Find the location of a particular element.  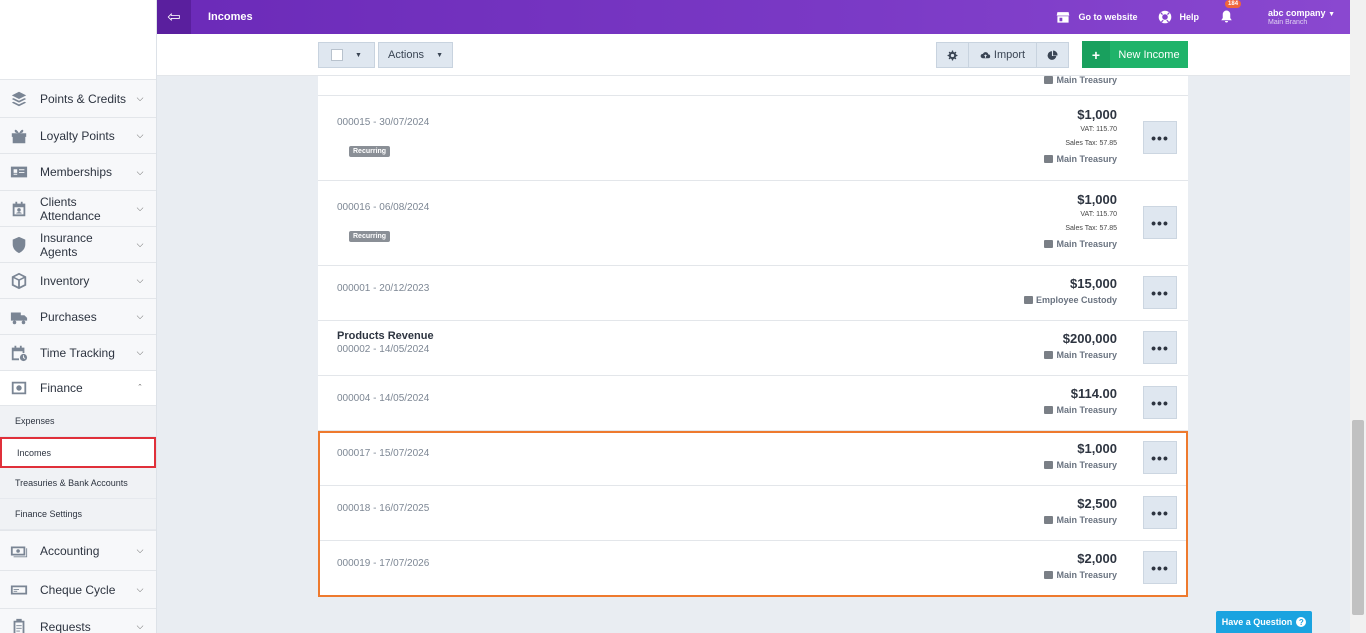

calendar-user-icon is located at coordinates (19, 209).